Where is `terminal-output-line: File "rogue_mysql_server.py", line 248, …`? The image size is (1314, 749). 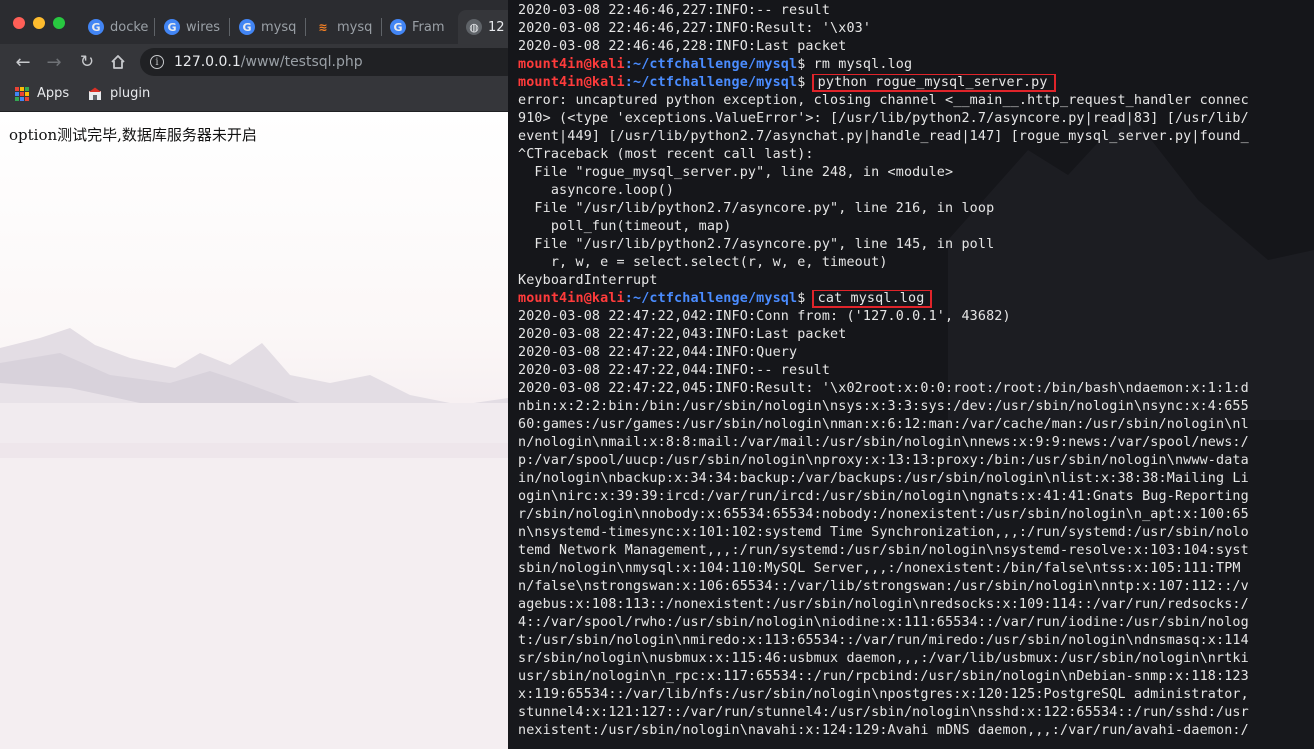
terminal-output-line: File "rogue_mysql_server.py", line 248, … is located at coordinates (736, 172).